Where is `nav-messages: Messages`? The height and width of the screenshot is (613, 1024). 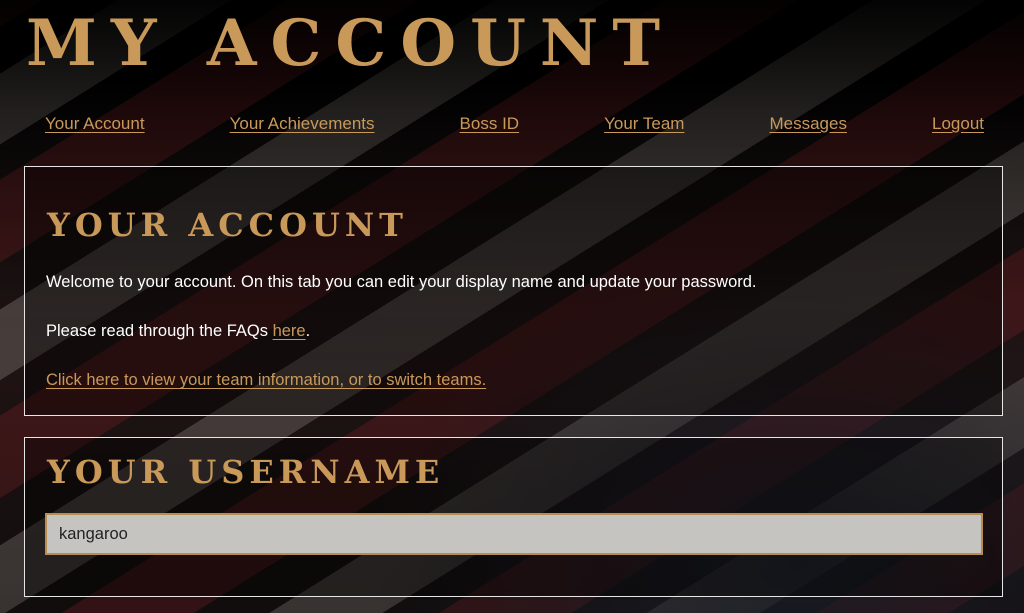 nav-messages: Messages is located at coordinates (807, 124).